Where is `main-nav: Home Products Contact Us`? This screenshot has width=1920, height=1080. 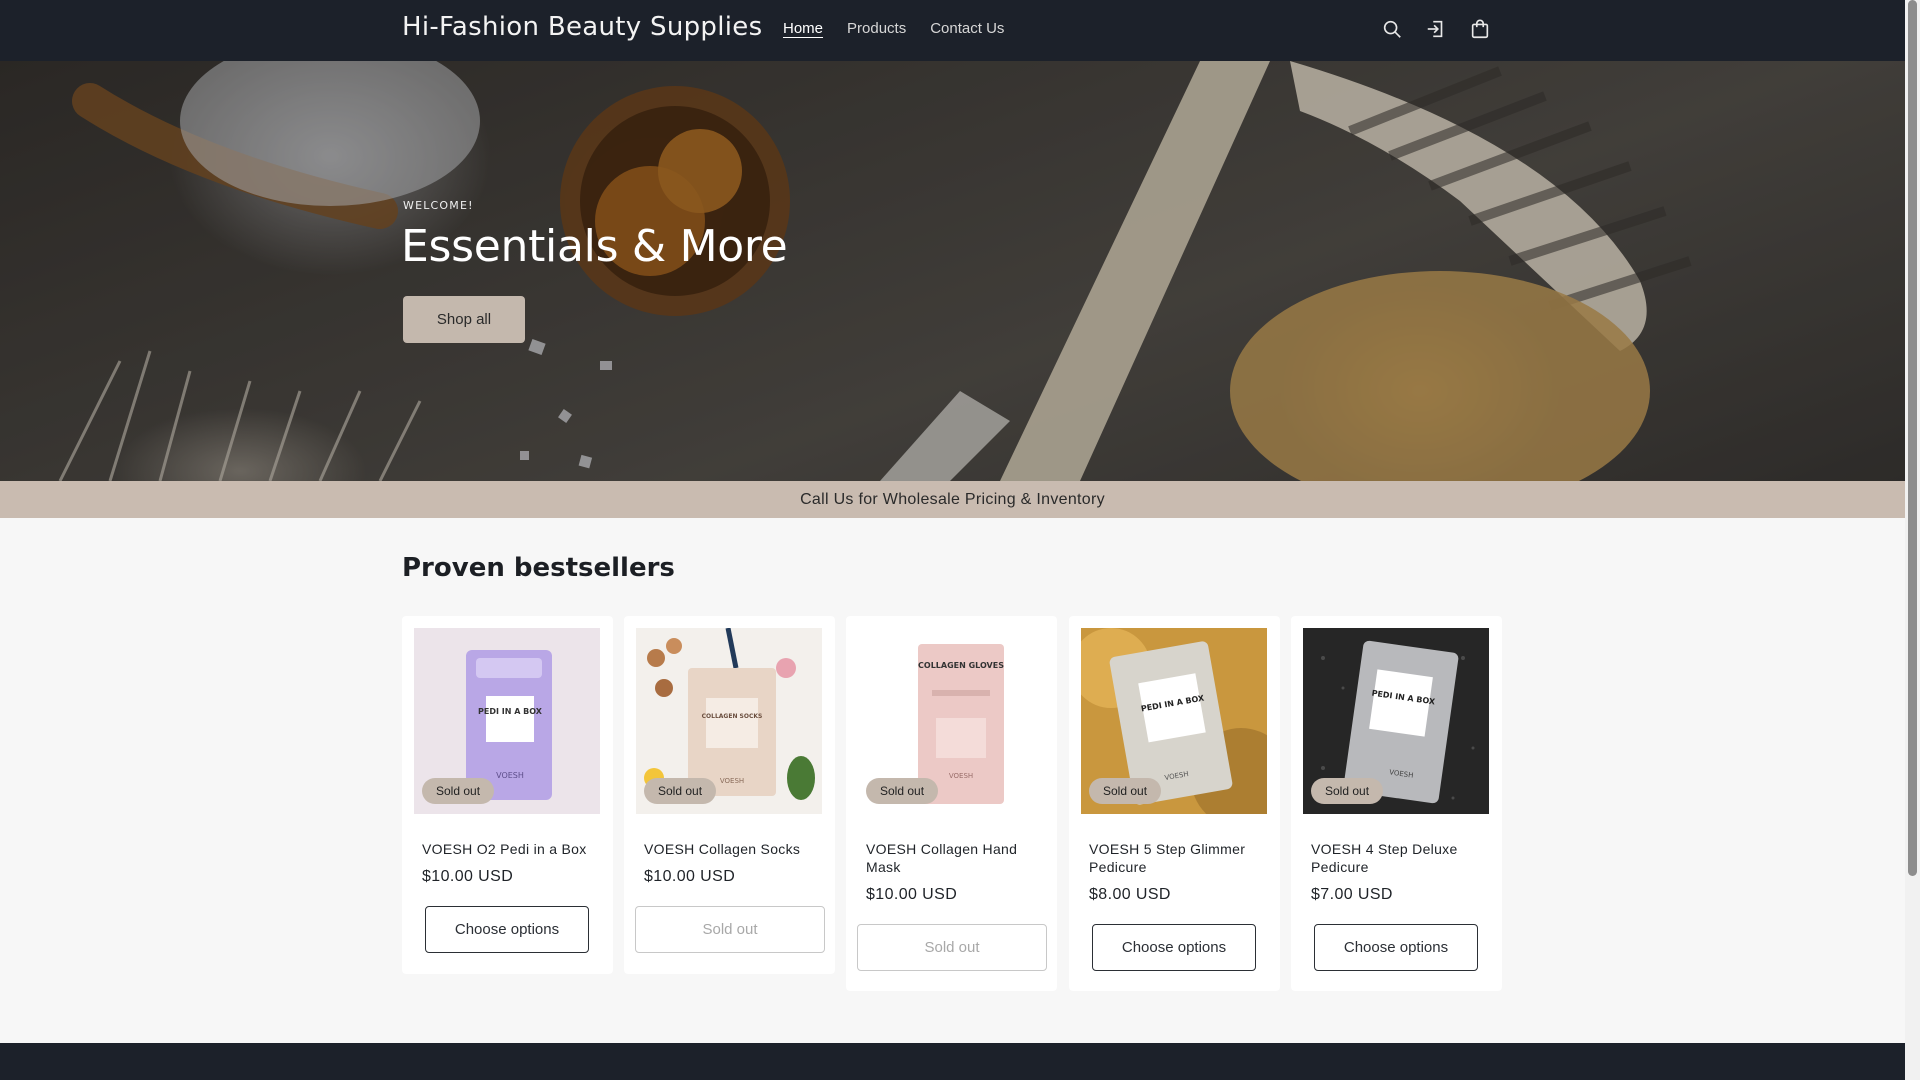 main-nav: Home Products Contact Us is located at coordinates (893, 28).